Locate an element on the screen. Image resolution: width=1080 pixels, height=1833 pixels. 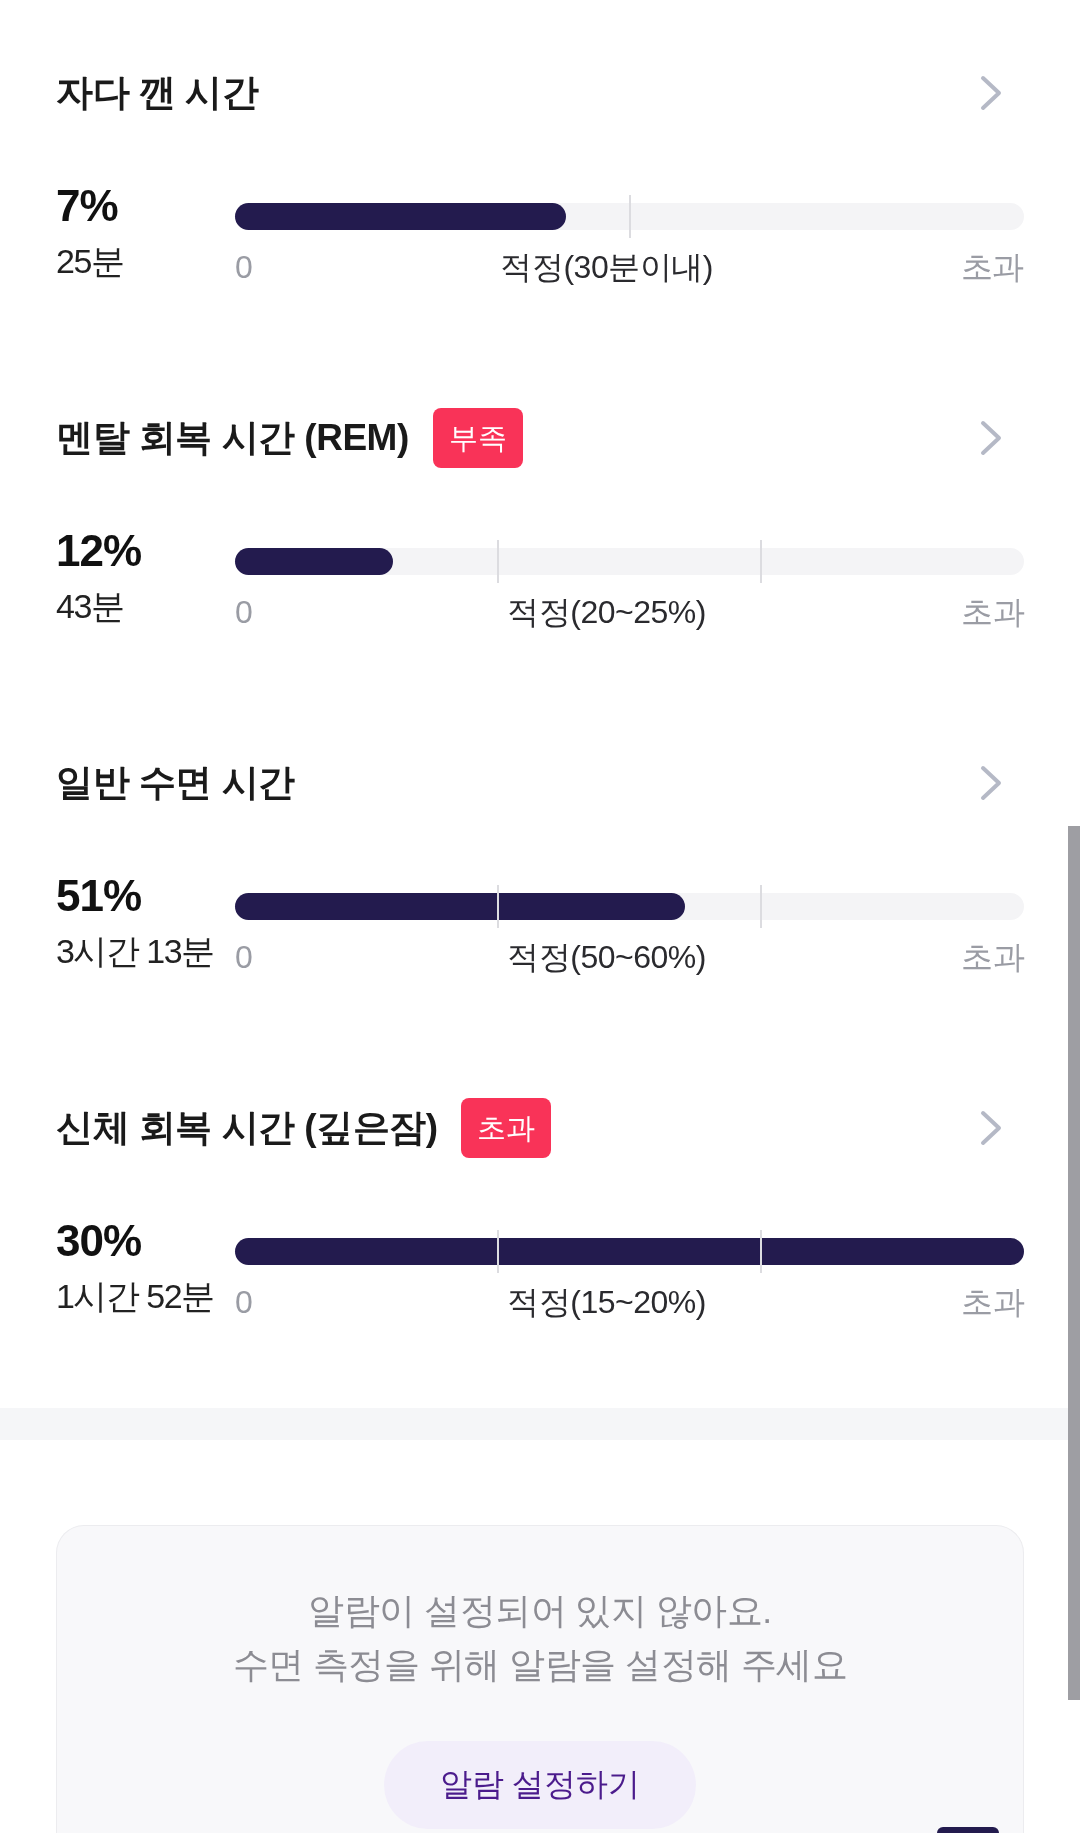
percentage-value: 30% is located at coordinates (99, 1241).